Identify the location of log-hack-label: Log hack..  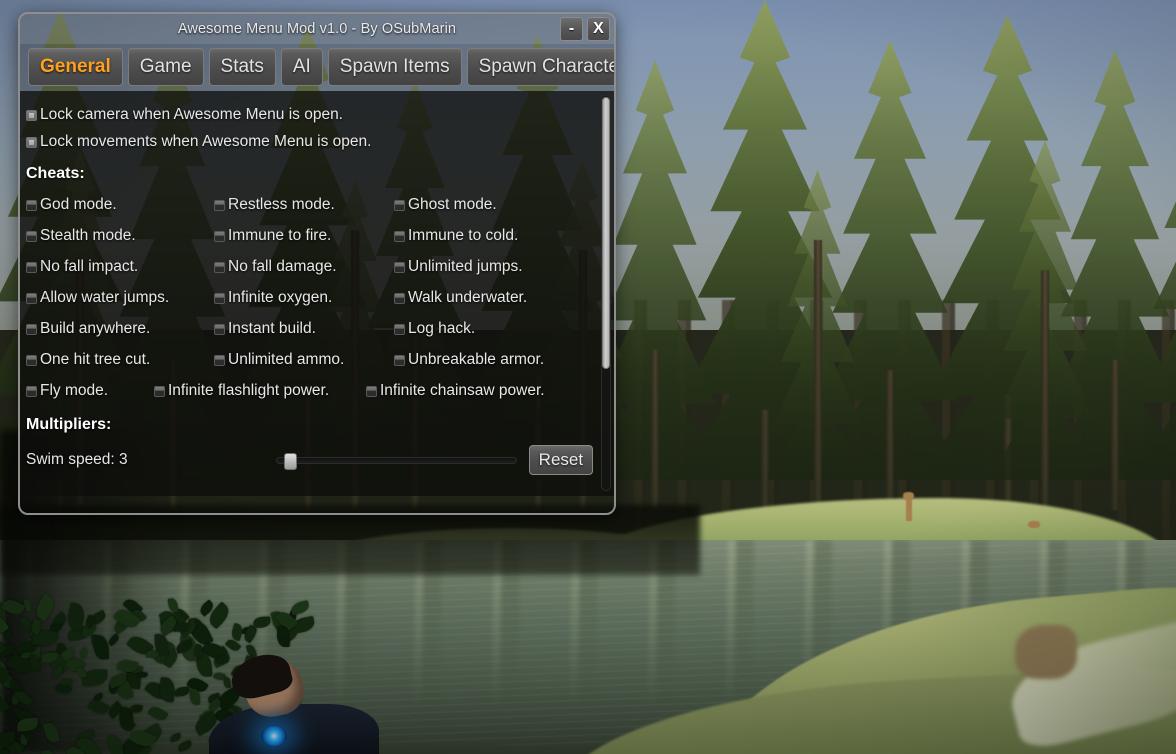
(442, 328).